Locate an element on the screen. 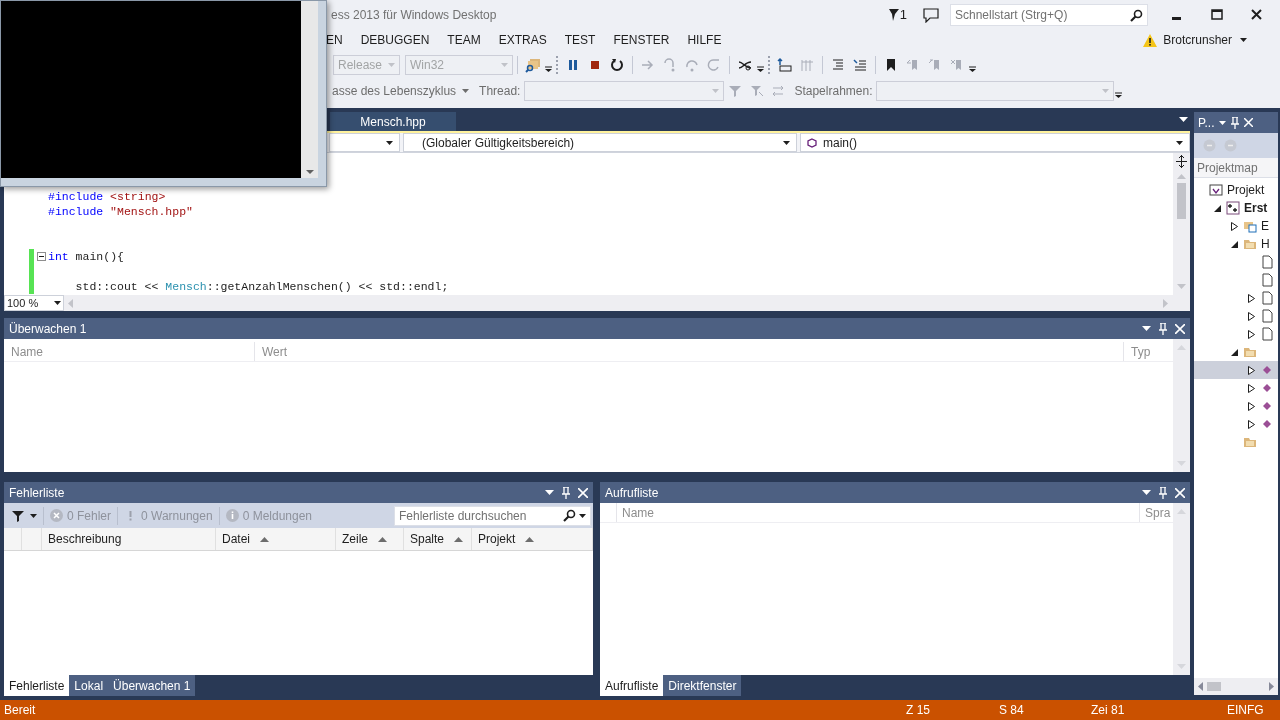 This screenshot has width=1280, height=720. folder-icon is located at coordinates (1250, 442).